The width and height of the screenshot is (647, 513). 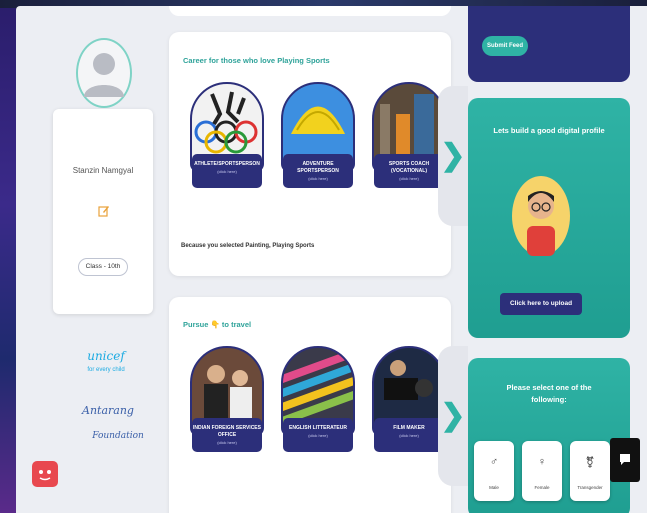 I want to click on next-arrow-sports: ❯, so click(x=453, y=156).